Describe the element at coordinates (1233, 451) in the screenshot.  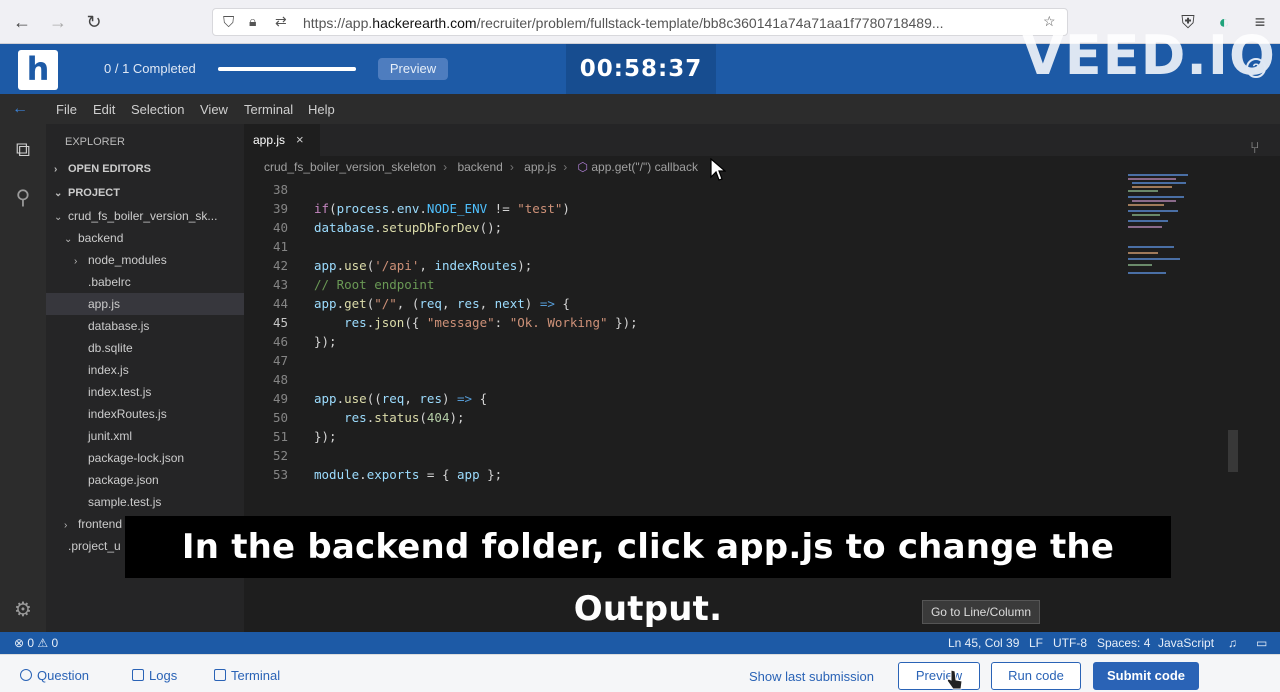
I see `editor-scrollbar` at that location.